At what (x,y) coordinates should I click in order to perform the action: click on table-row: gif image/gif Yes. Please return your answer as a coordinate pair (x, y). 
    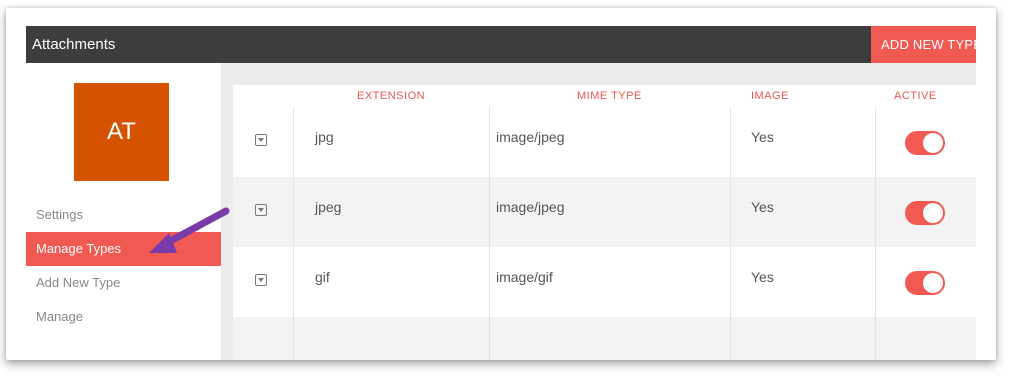
    Looking at the image, I should click on (604, 282).